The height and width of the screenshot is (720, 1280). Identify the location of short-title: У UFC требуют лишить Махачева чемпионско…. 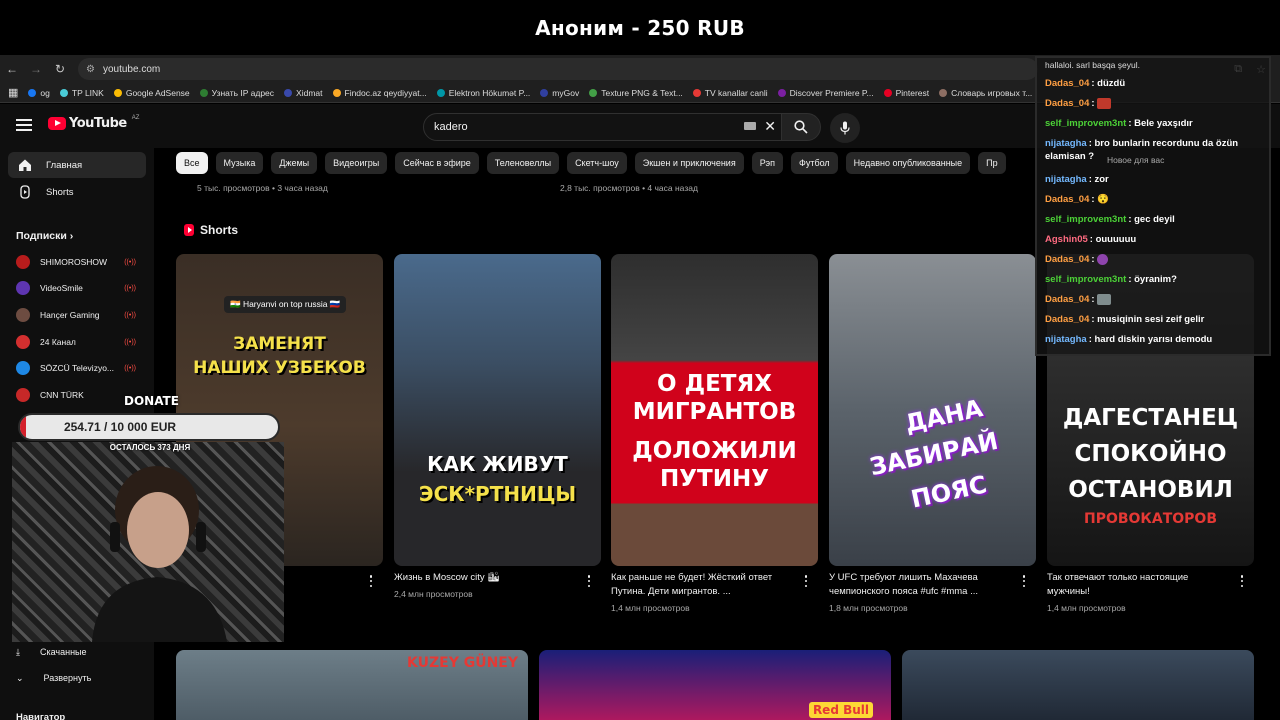
(919, 585).